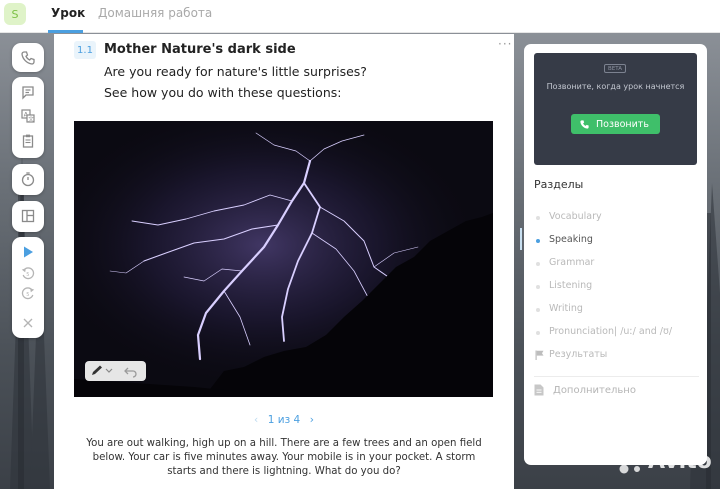  What do you see at coordinates (505, 44) in the screenshot?
I see `more-options-button: ···` at bounding box center [505, 44].